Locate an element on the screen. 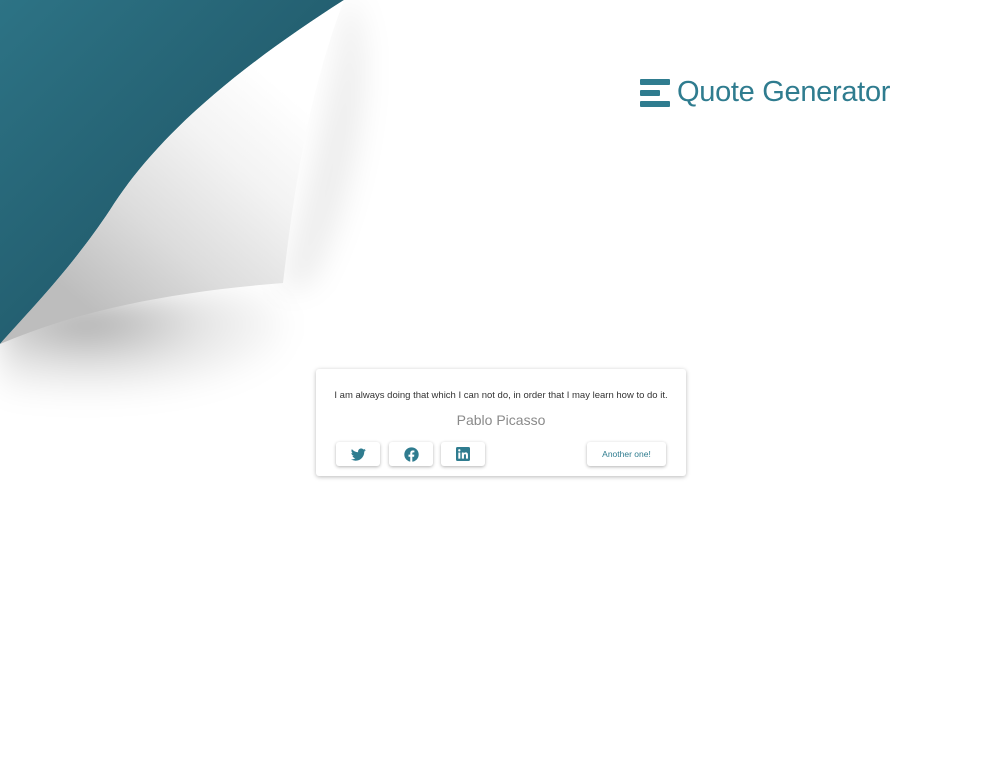 The height and width of the screenshot is (765, 1002). twitter-icon is located at coordinates (358, 454).